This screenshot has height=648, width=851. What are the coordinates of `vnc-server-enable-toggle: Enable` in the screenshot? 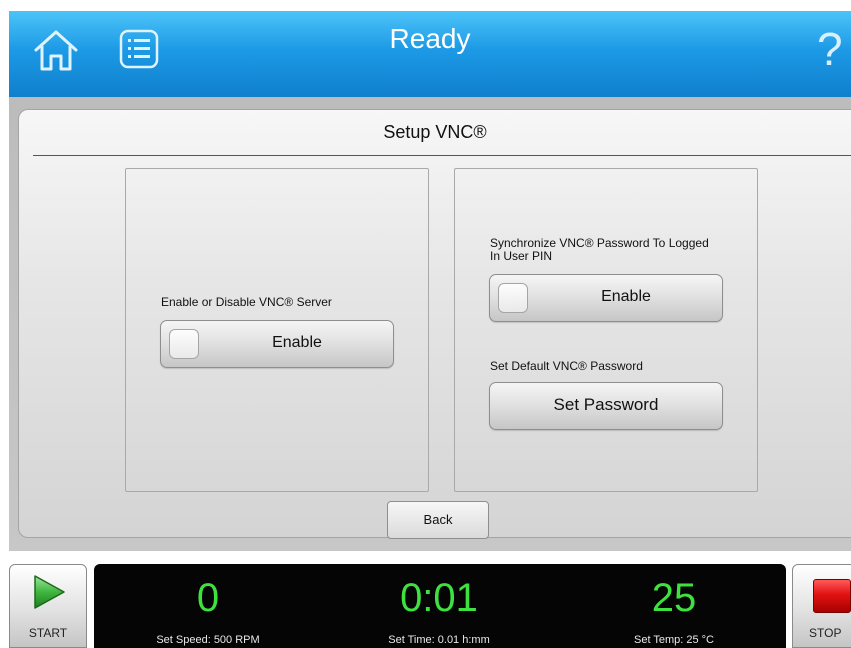 It's located at (277, 344).